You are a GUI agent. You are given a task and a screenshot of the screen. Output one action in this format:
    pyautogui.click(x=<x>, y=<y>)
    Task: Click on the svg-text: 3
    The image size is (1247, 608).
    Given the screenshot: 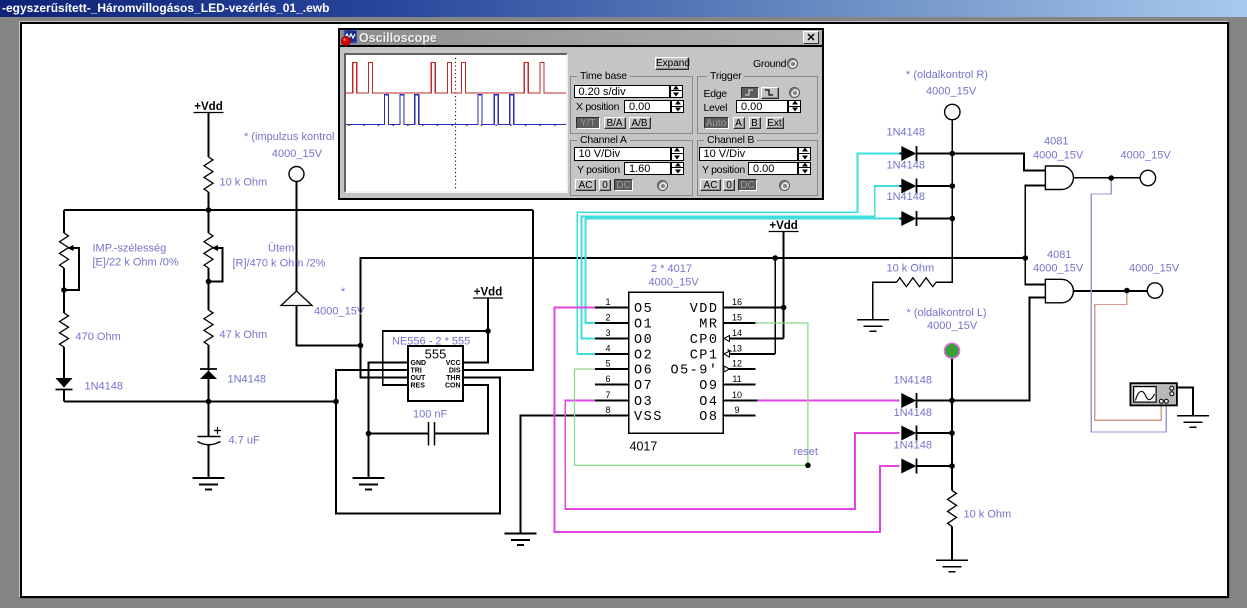 What is the action you would take?
    pyautogui.click(x=607, y=333)
    